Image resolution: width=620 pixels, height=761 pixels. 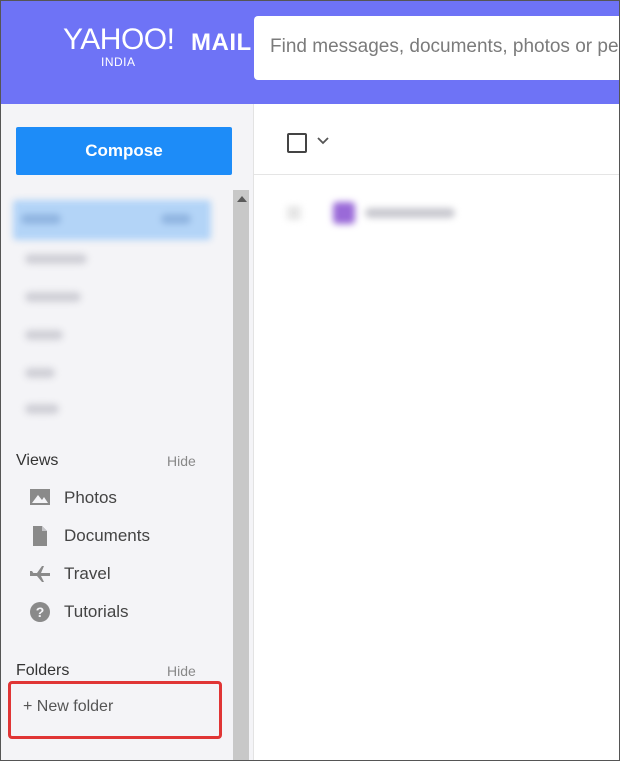 What do you see at coordinates (119, 39) in the screenshot?
I see `logo-text: YAHOO!` at bounding box center [119, 39].